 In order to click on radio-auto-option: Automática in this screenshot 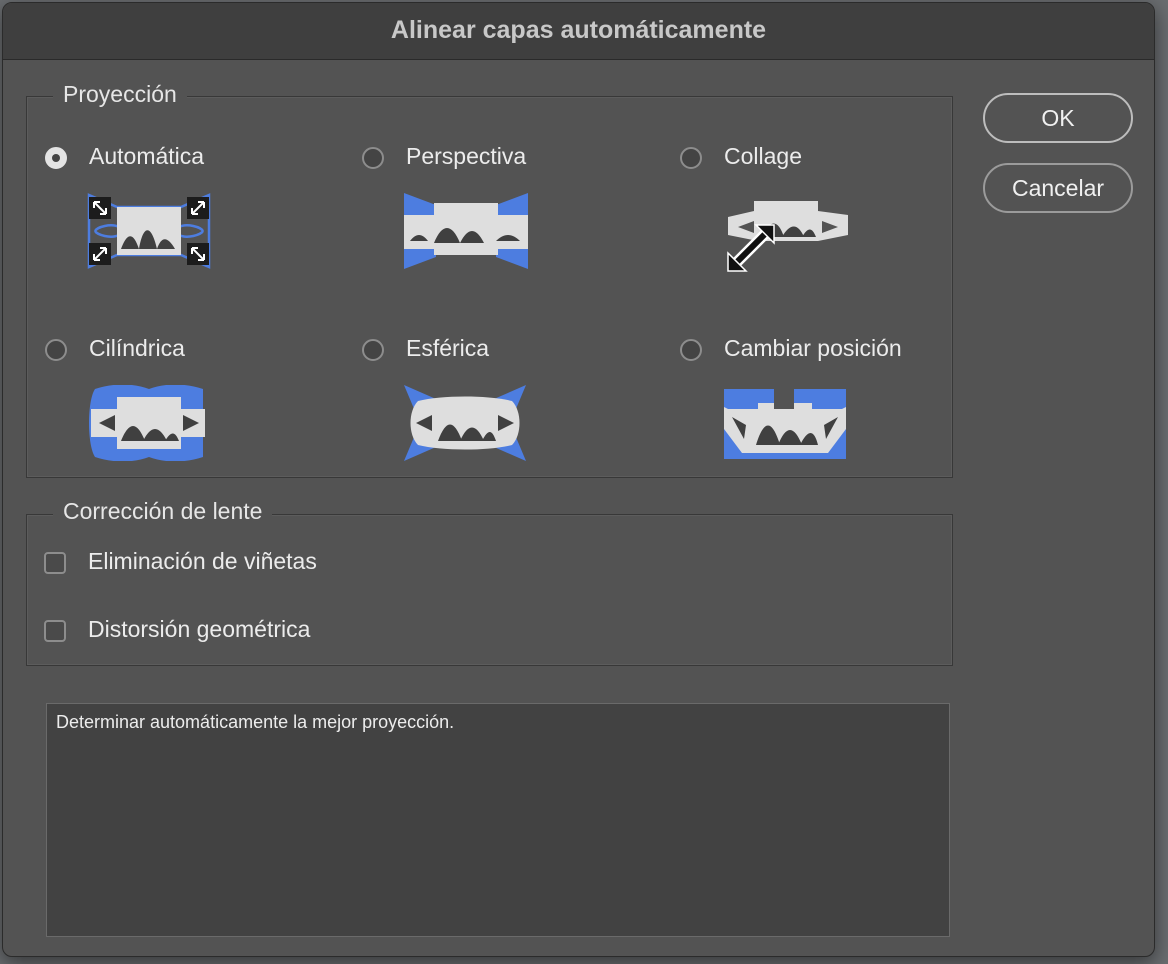, I will do `click(165, 208)`.